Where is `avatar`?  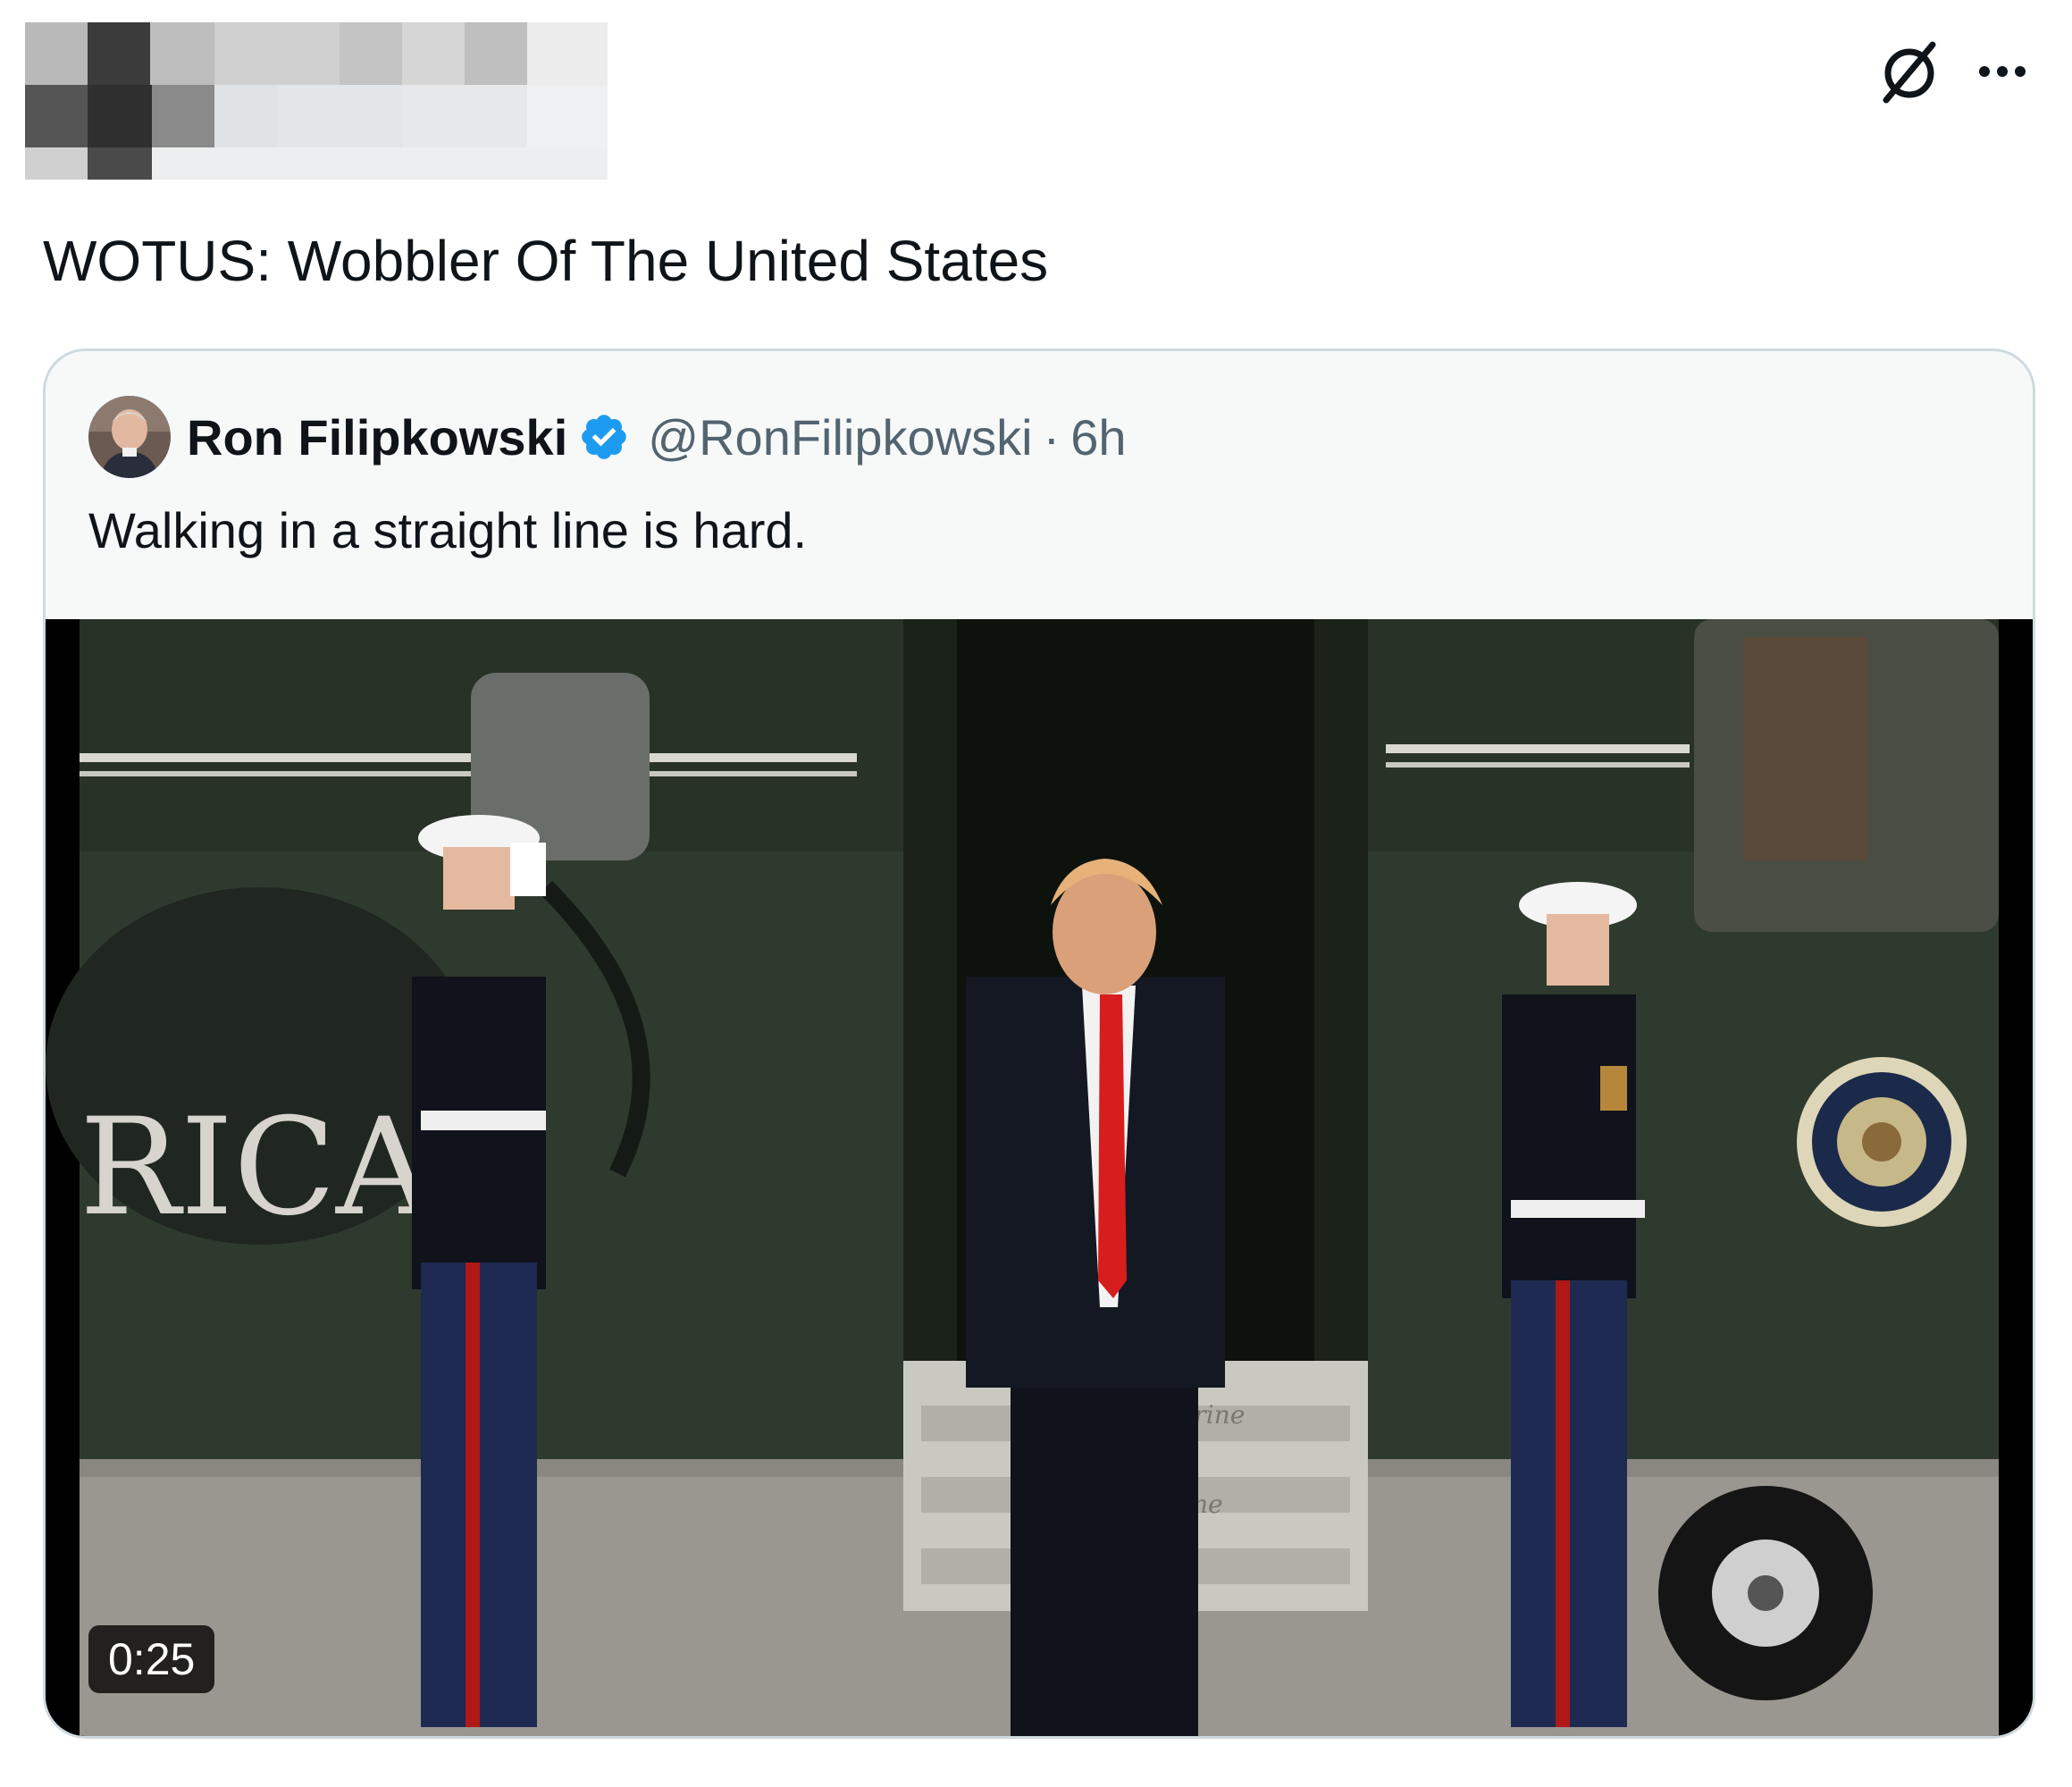 avatar is located at coordinates (129, 437).